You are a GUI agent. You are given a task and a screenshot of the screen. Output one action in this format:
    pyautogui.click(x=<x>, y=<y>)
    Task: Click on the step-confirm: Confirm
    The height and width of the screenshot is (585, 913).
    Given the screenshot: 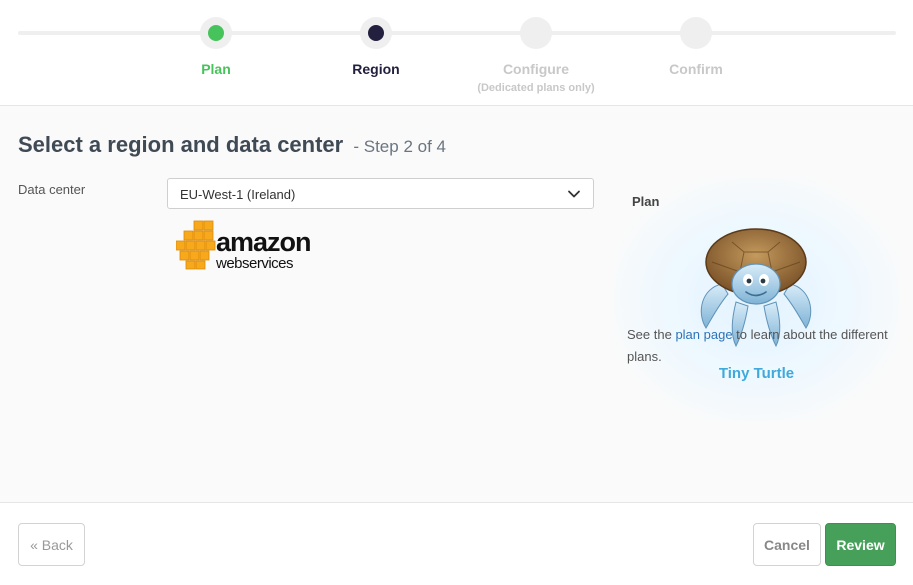 What is the action you would take?
    pyautogui.click(x=696, y=47)
    